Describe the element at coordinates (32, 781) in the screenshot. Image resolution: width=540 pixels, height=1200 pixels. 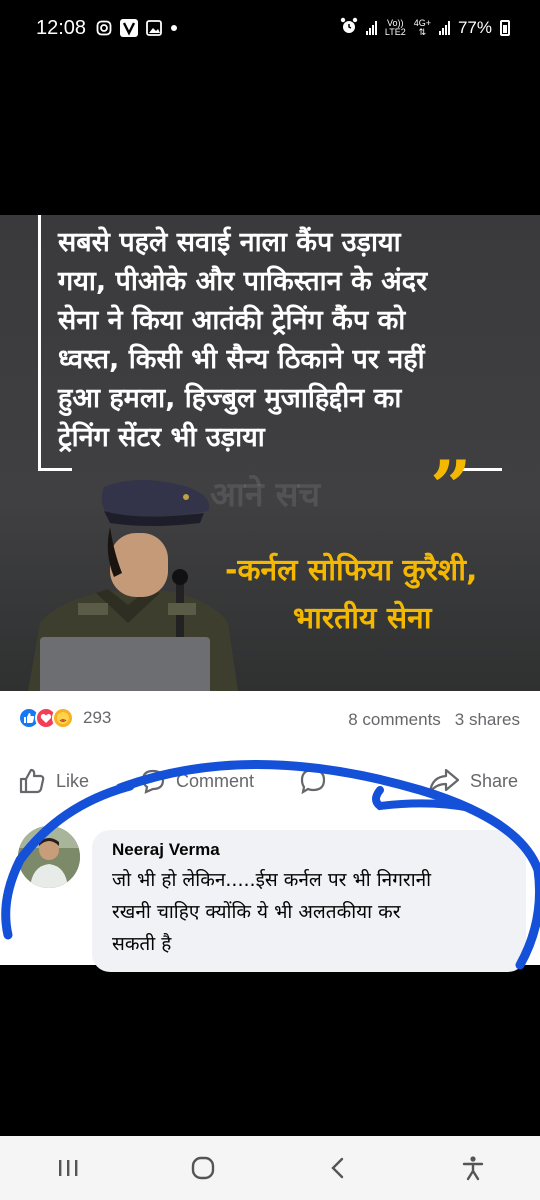
I see `thumbs-up-icon` at that location.